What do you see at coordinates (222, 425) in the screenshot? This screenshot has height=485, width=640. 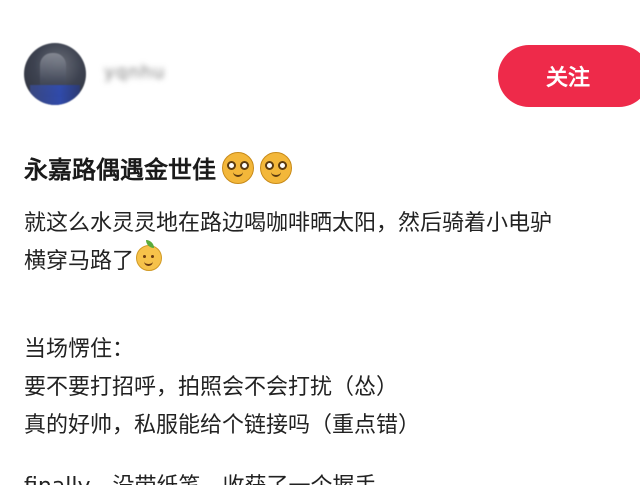 I see `post-body-line: 真的好帅，私服能给个链接吗（重点错）` at bounding box center [222, 425].